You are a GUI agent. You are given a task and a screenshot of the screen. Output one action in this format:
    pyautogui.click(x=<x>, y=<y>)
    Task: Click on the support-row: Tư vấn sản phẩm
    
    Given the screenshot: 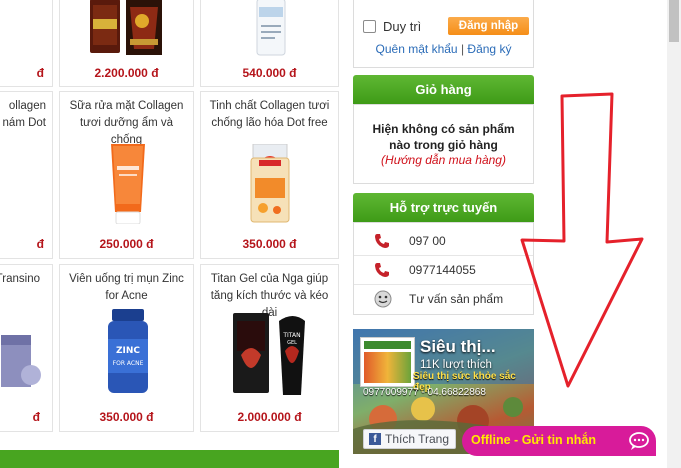 What is the action you would take?
    pyautogui.click(x=443, y=299)
    